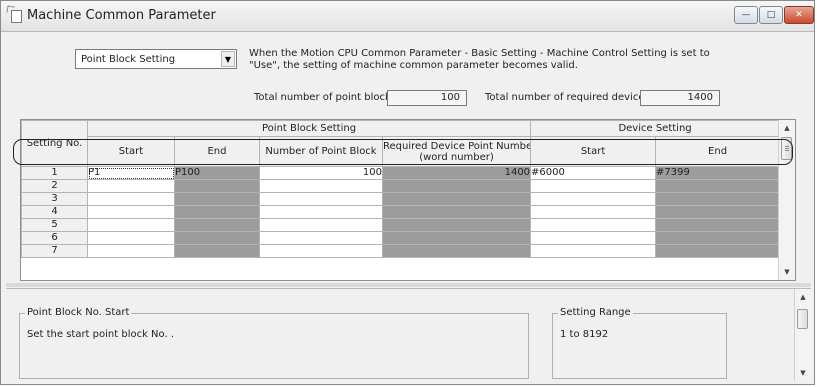 Image resolution: width=817 pixels, height=387 pixels. Describe the element at coordinates (131, 173) in the screenshot. I see `cell-pb-start: P1` at that location.